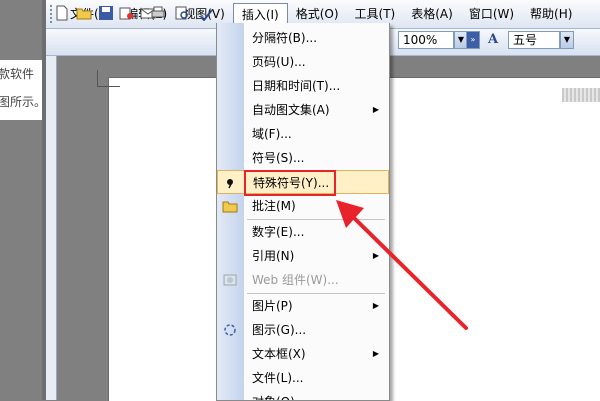 This screenshot has width=600, height=401. Describe the element at coordinates (106, 13) in the screenshot. I see `save-icon` at that location.